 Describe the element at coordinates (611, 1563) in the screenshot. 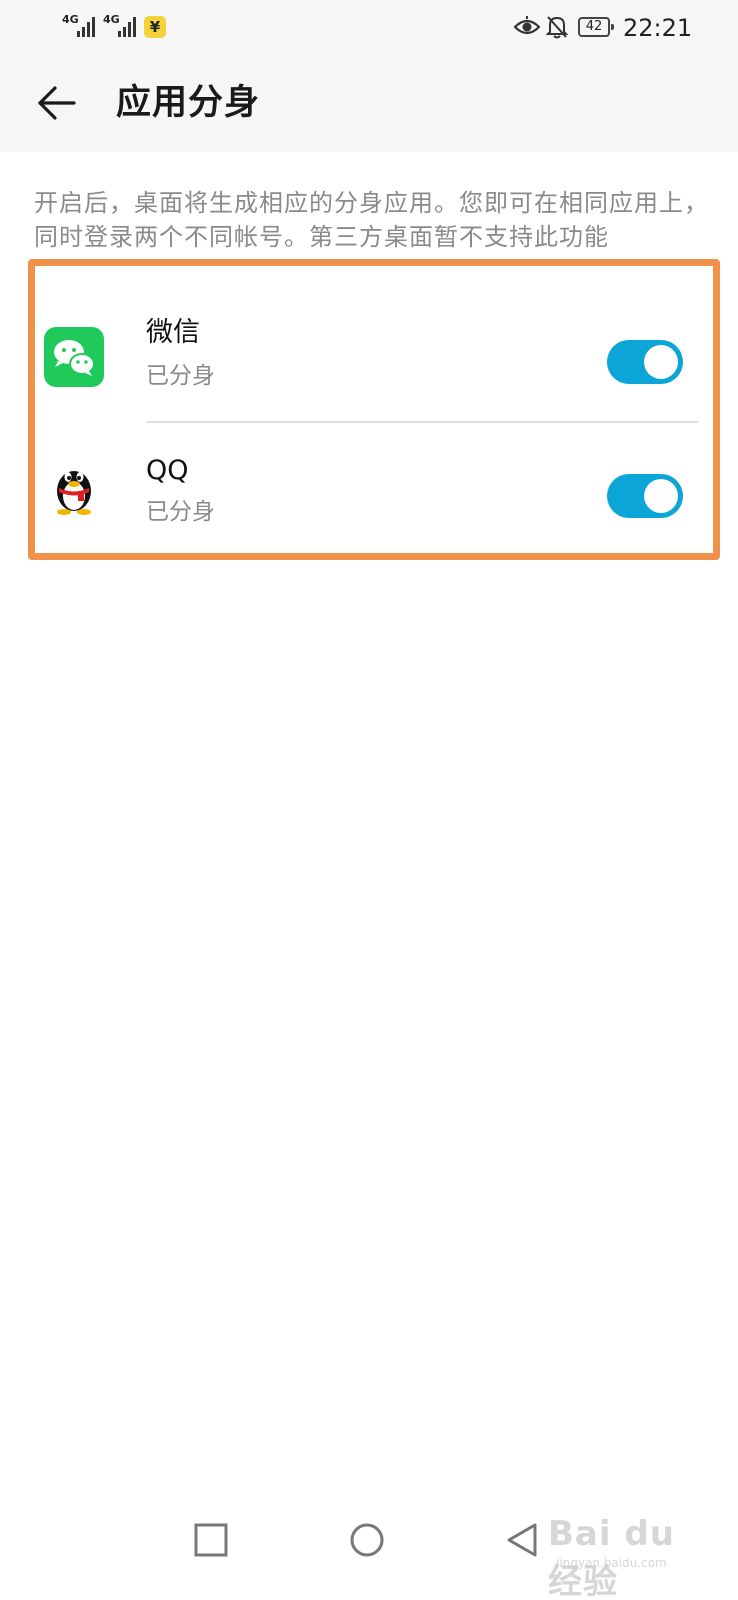

I see `watermark-url: jingyan.baidu.com` at that location.